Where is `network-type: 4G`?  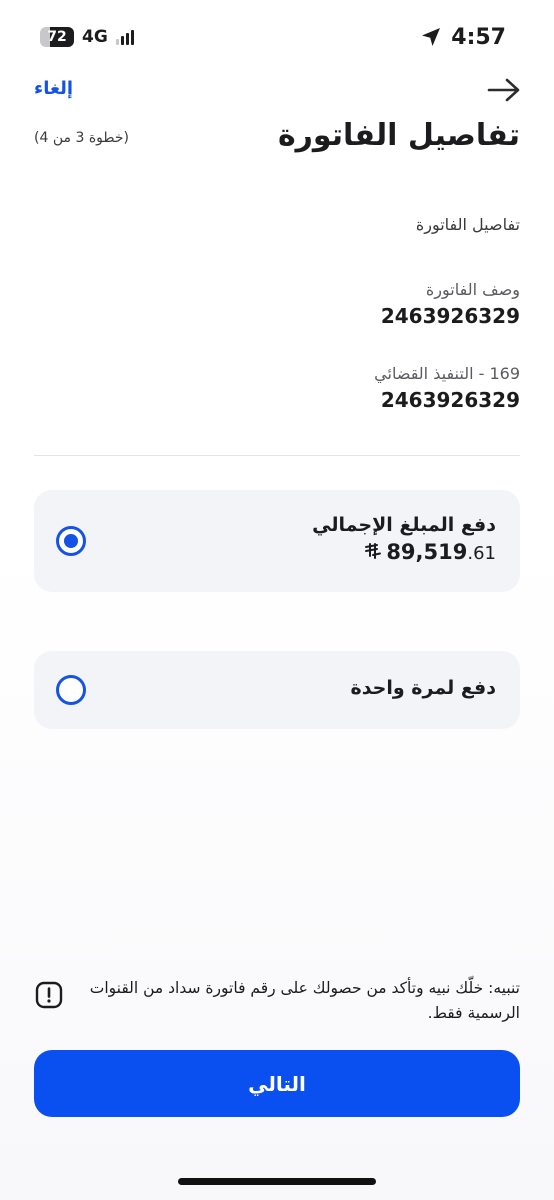 network-type: 4G is located at coordinates (95, 37).